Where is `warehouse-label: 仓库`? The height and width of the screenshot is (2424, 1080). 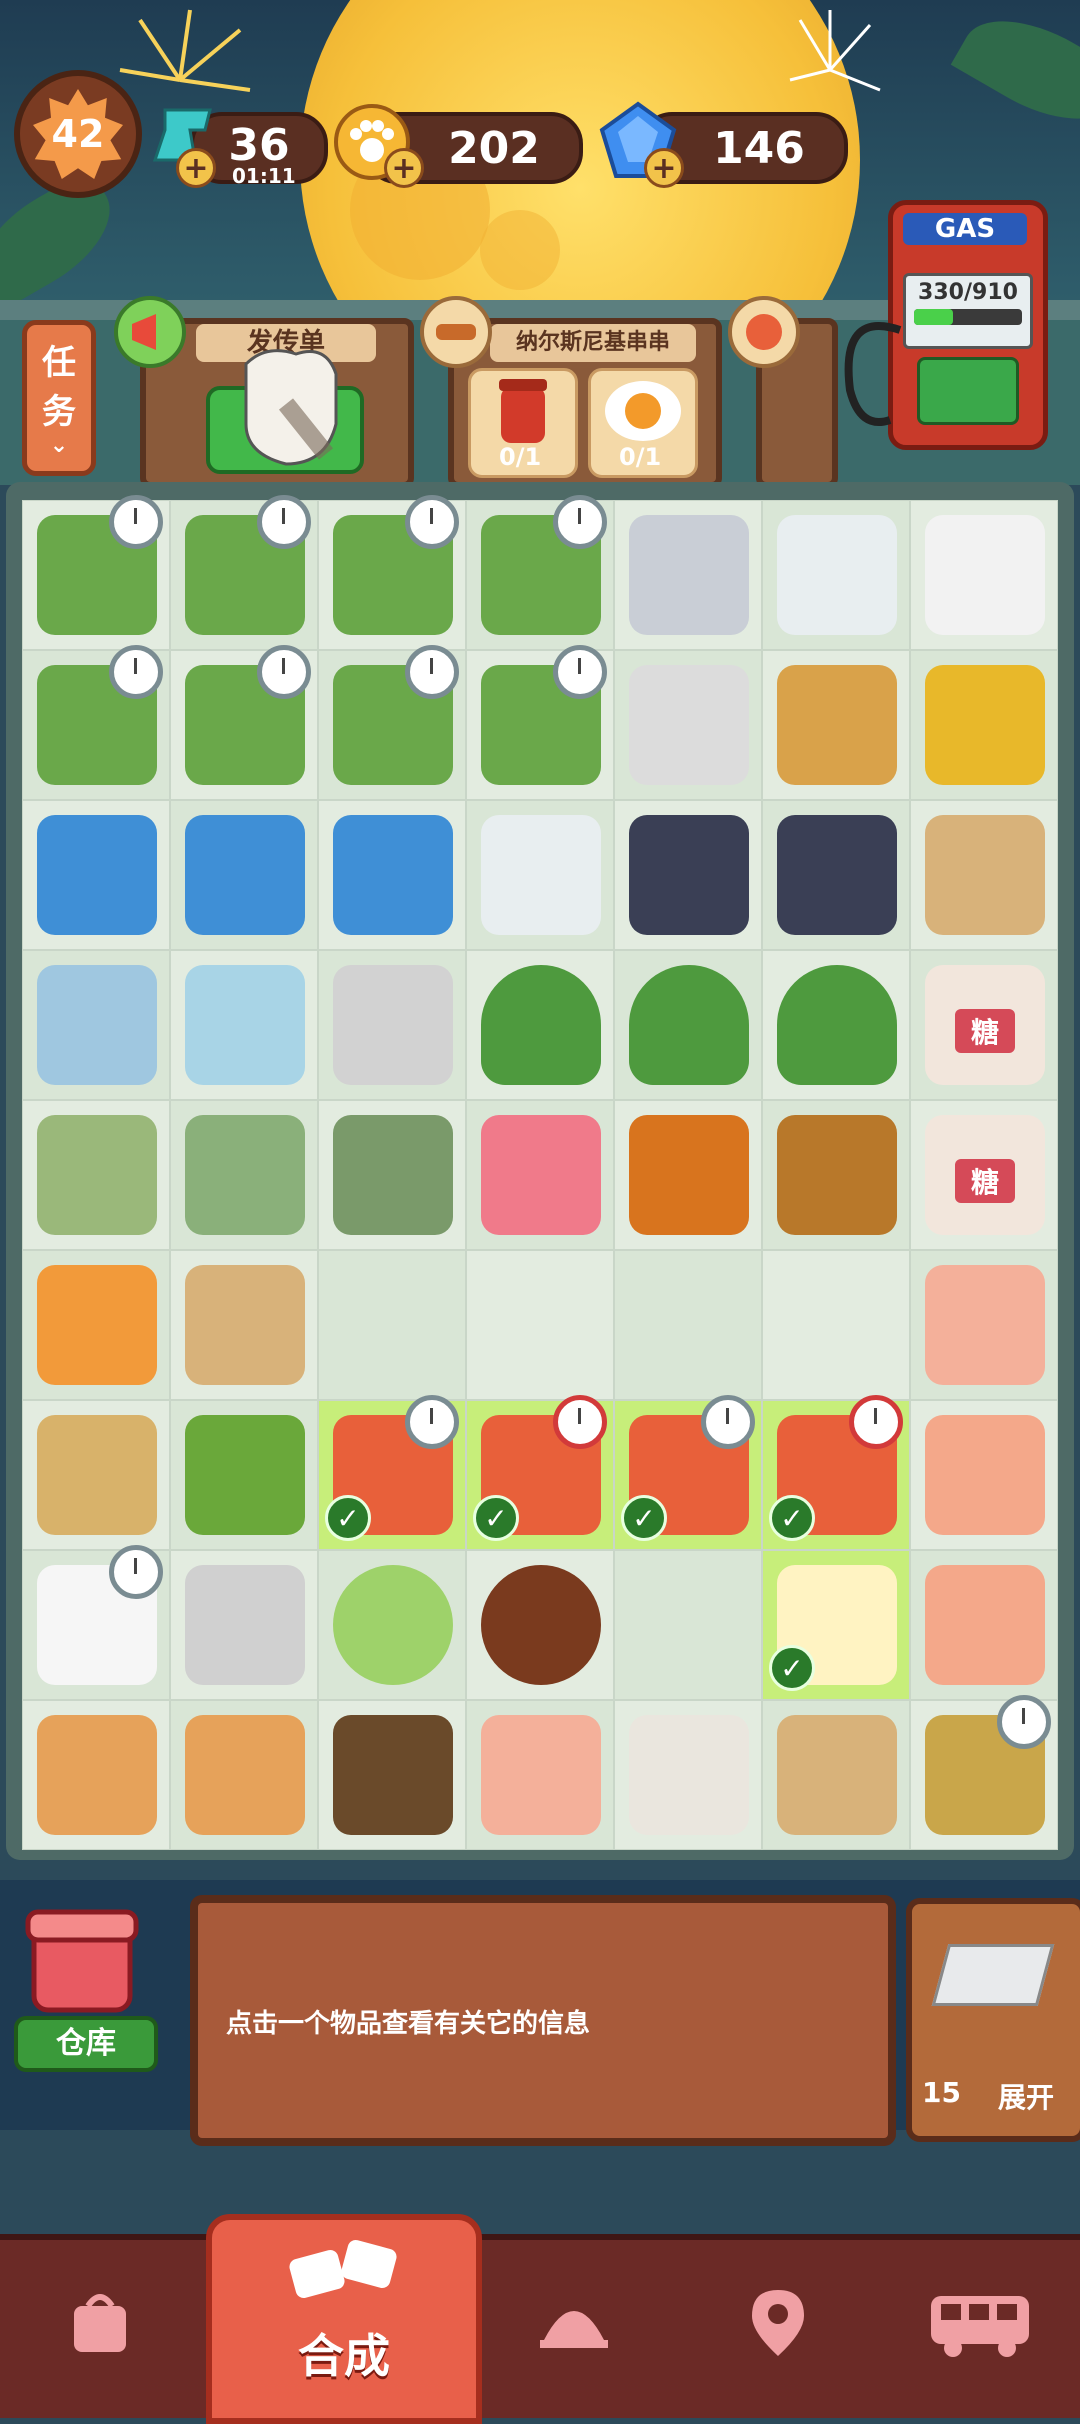 warehouse-label: 仓库 is located at coordinates (86, 2044).